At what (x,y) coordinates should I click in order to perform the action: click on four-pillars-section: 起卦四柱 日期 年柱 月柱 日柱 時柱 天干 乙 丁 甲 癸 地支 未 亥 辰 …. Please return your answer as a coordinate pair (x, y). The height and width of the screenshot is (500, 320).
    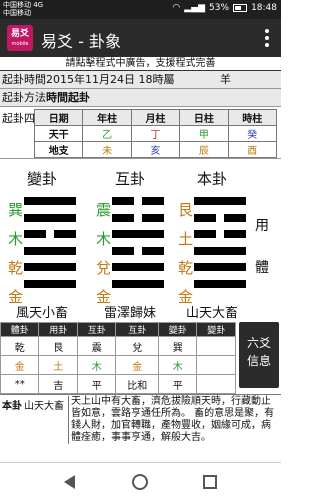
    Looking at the image, I should click on (140, 133).